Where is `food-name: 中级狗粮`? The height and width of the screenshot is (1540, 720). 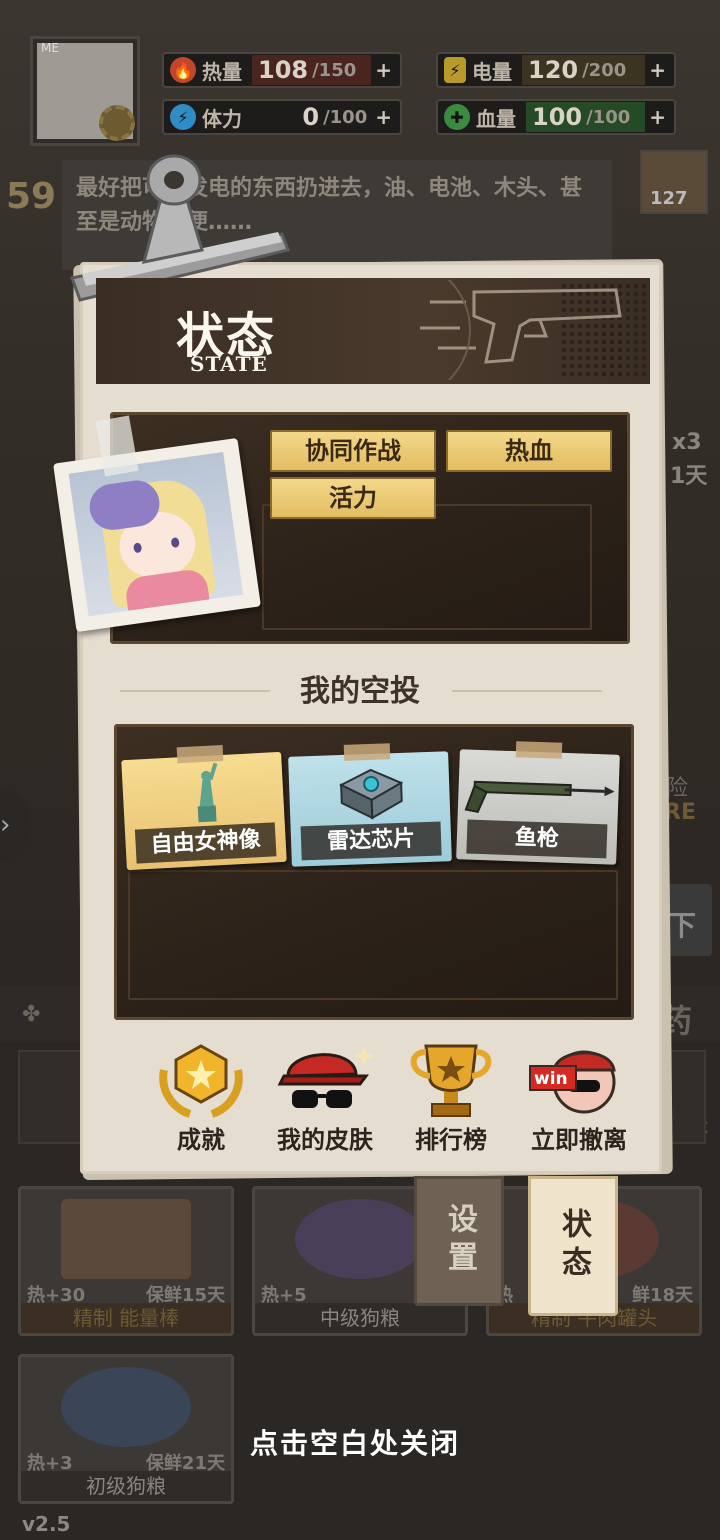 food-name: 中级狗粮 is located at coordinates (360, 1318).